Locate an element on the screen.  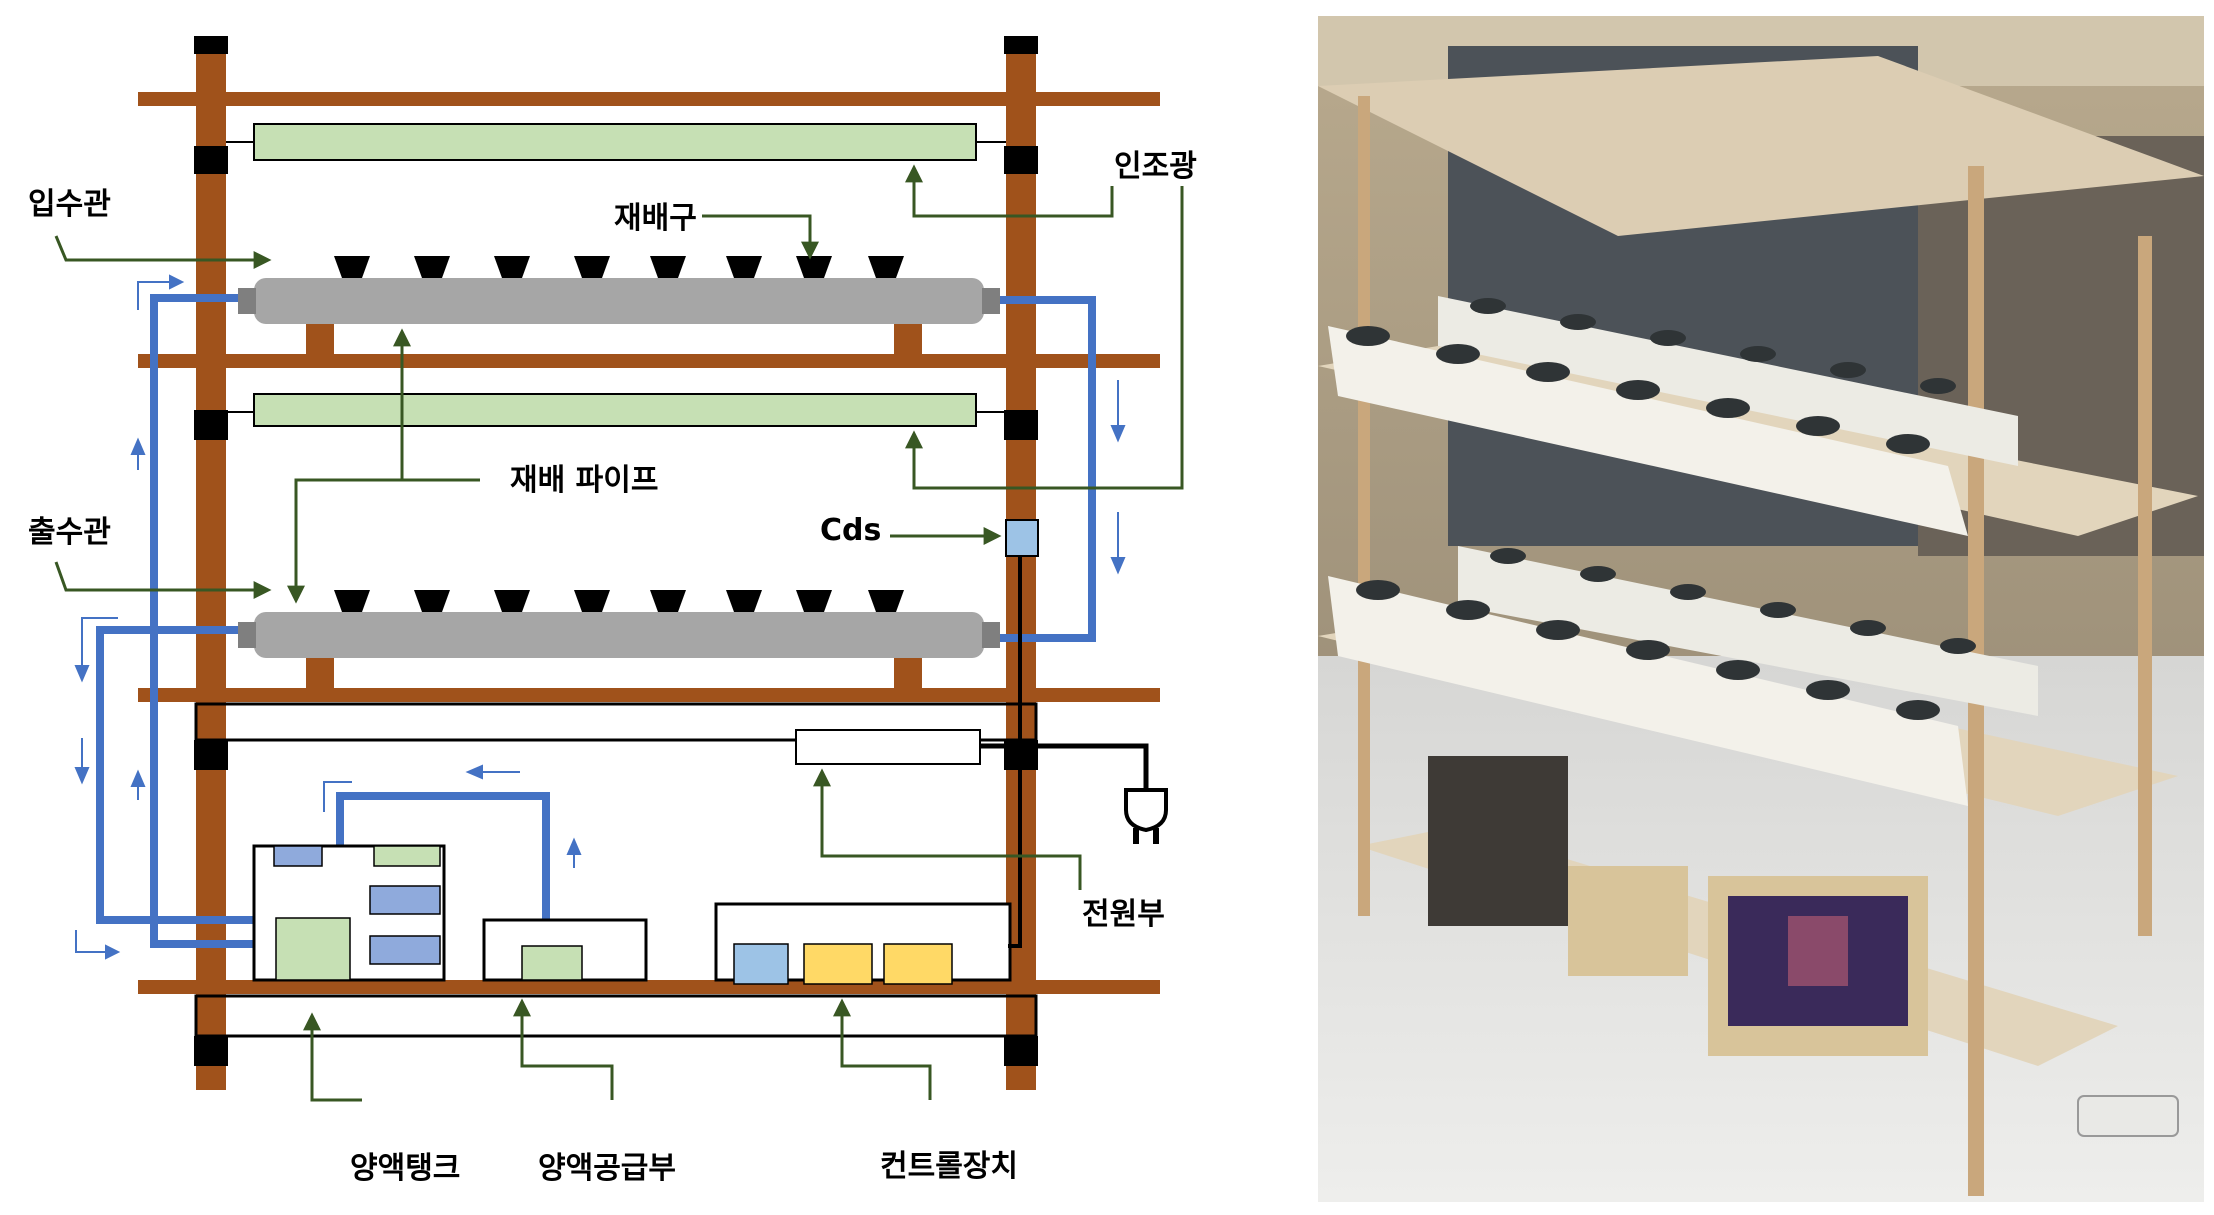
label-cultivation-pipe: 재배 파이프 is located at coordinates (584, 480).